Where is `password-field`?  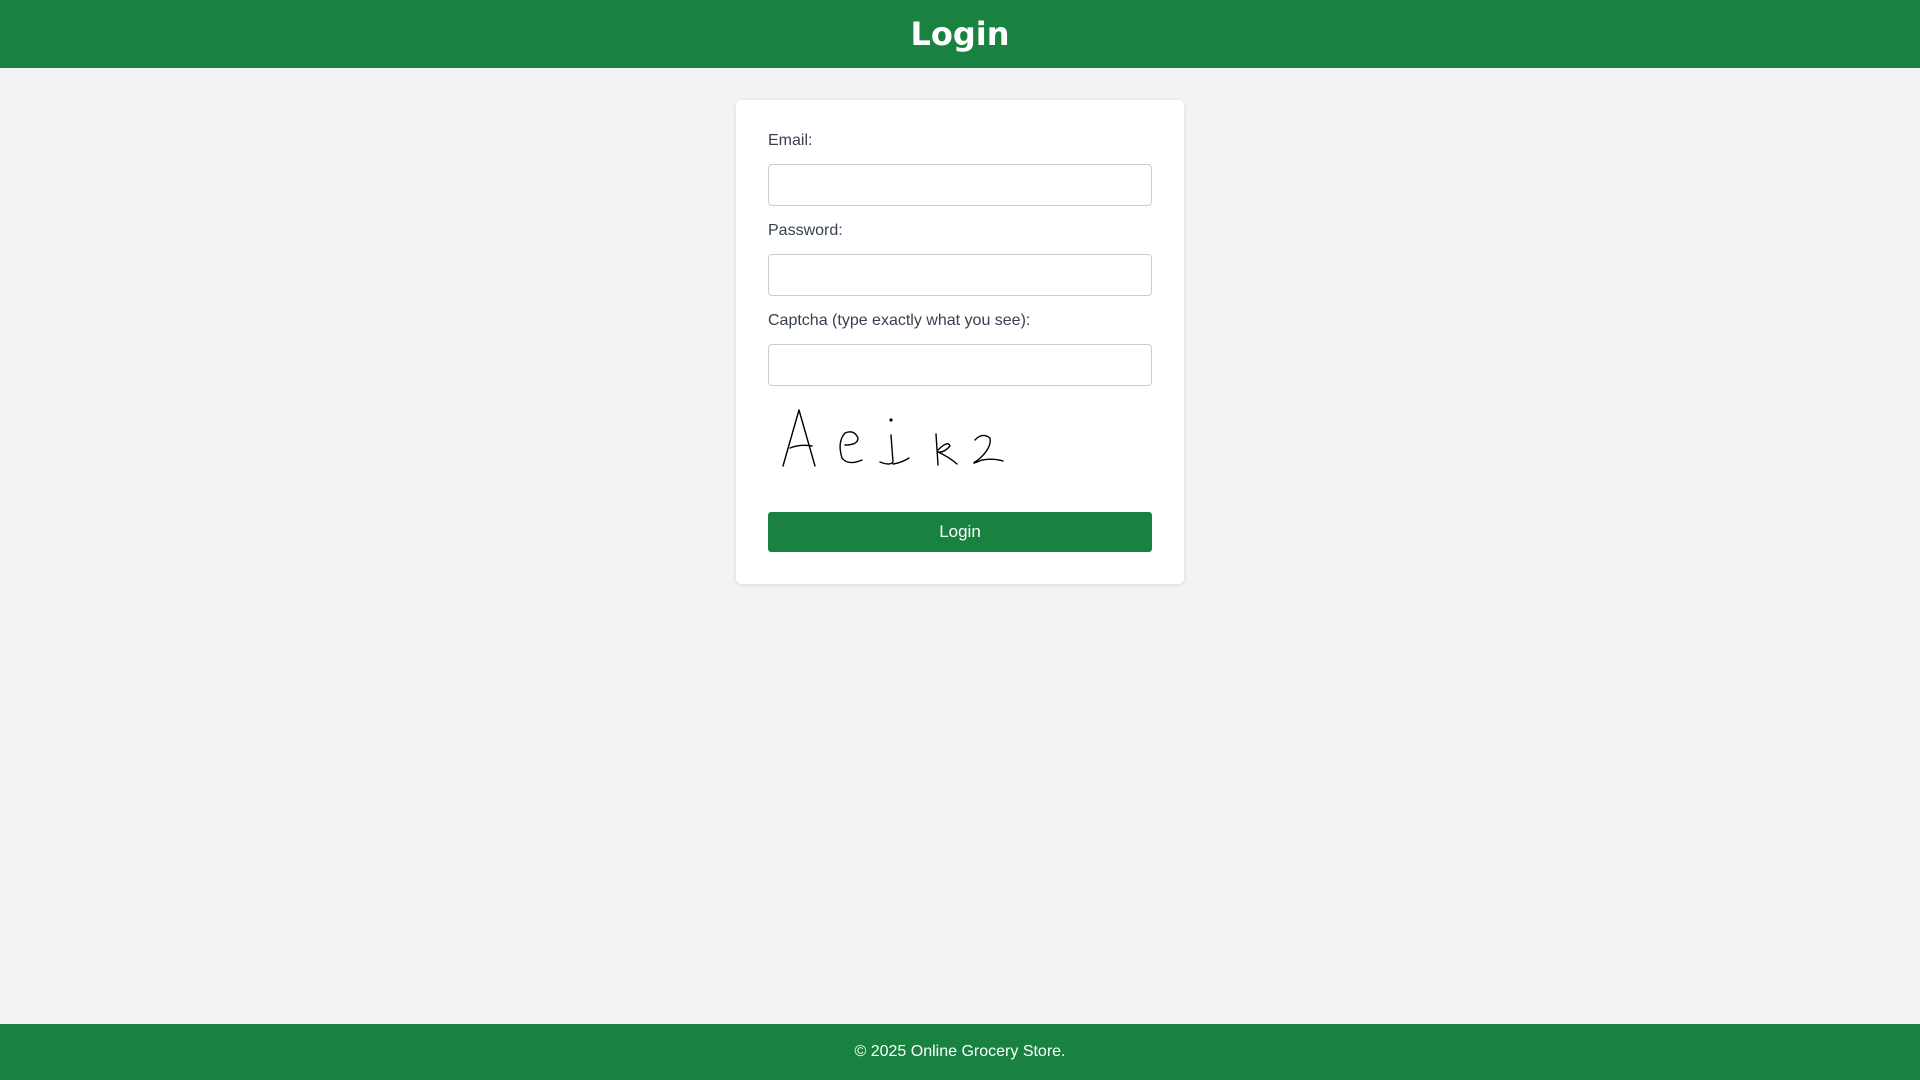 password-field is located at coordinates (960, 275).